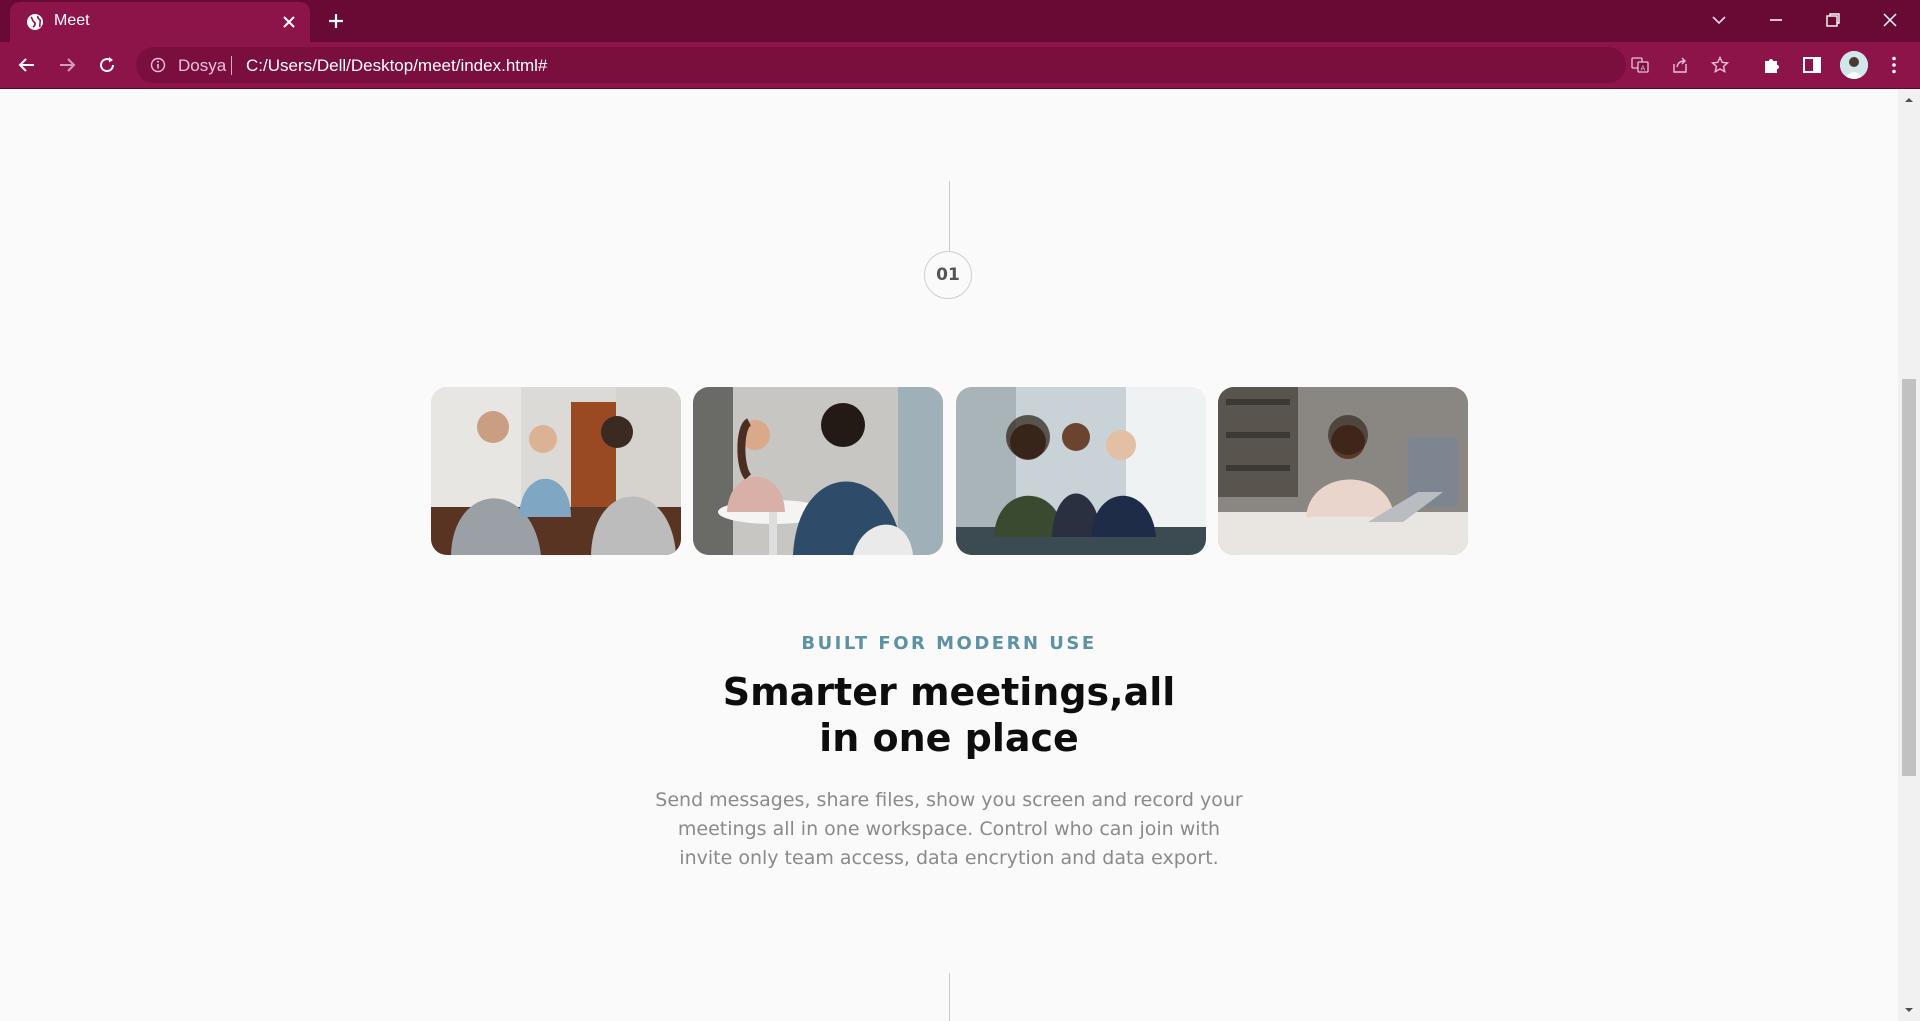 This screenshot has height=1021, width=1920. What do you see at coordinates (1081, 471) in the screenshot?
I see `photo-team-portrait` at bounding box center [1081, 471].